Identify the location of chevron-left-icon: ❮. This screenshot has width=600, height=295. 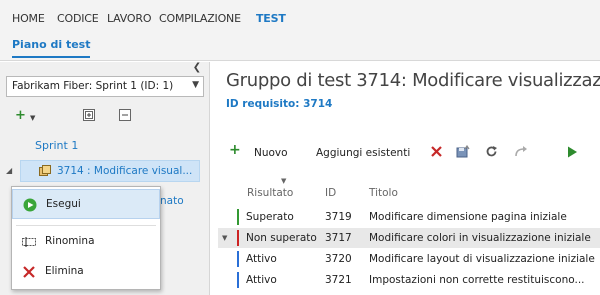
(197, 67).